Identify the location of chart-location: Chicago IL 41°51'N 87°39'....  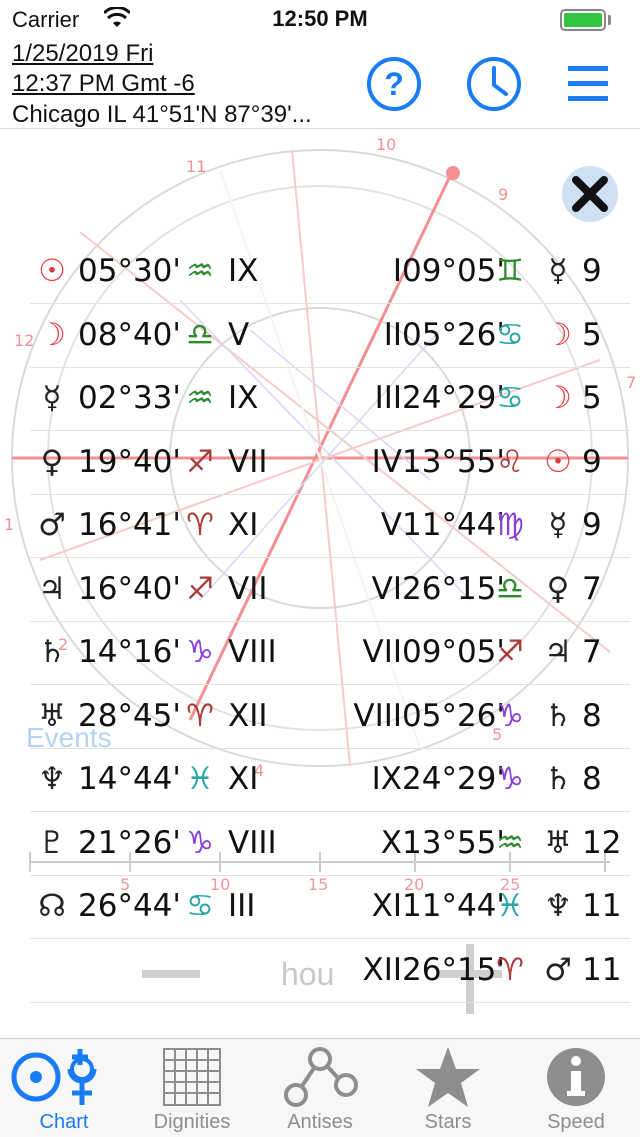
(162, 115).